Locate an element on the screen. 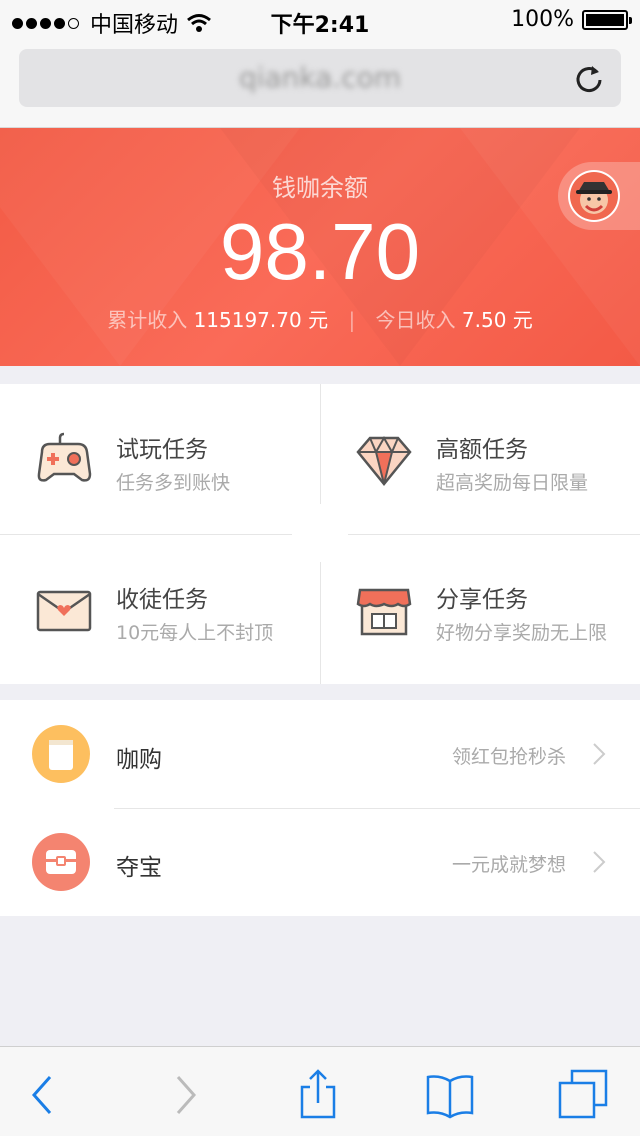 The height and width of the screenshot is (1136, 640). list-item-label: 咖购 is located at coordinates (139, 760).